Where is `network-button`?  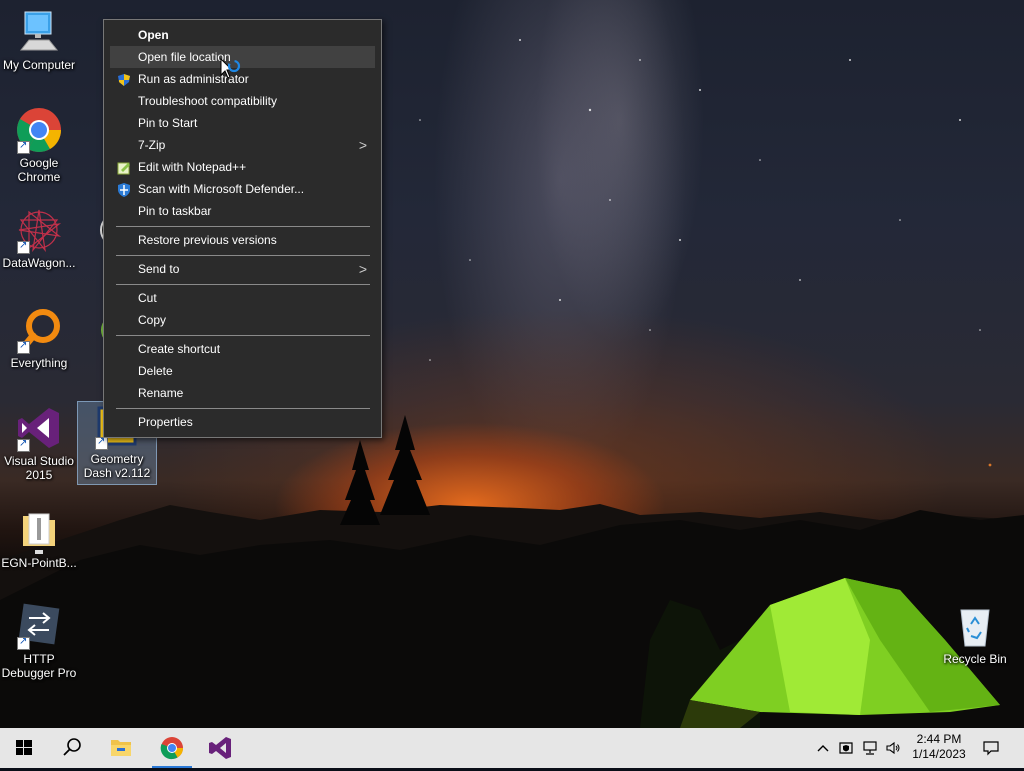
network-button is located at coordinates (870, 748).